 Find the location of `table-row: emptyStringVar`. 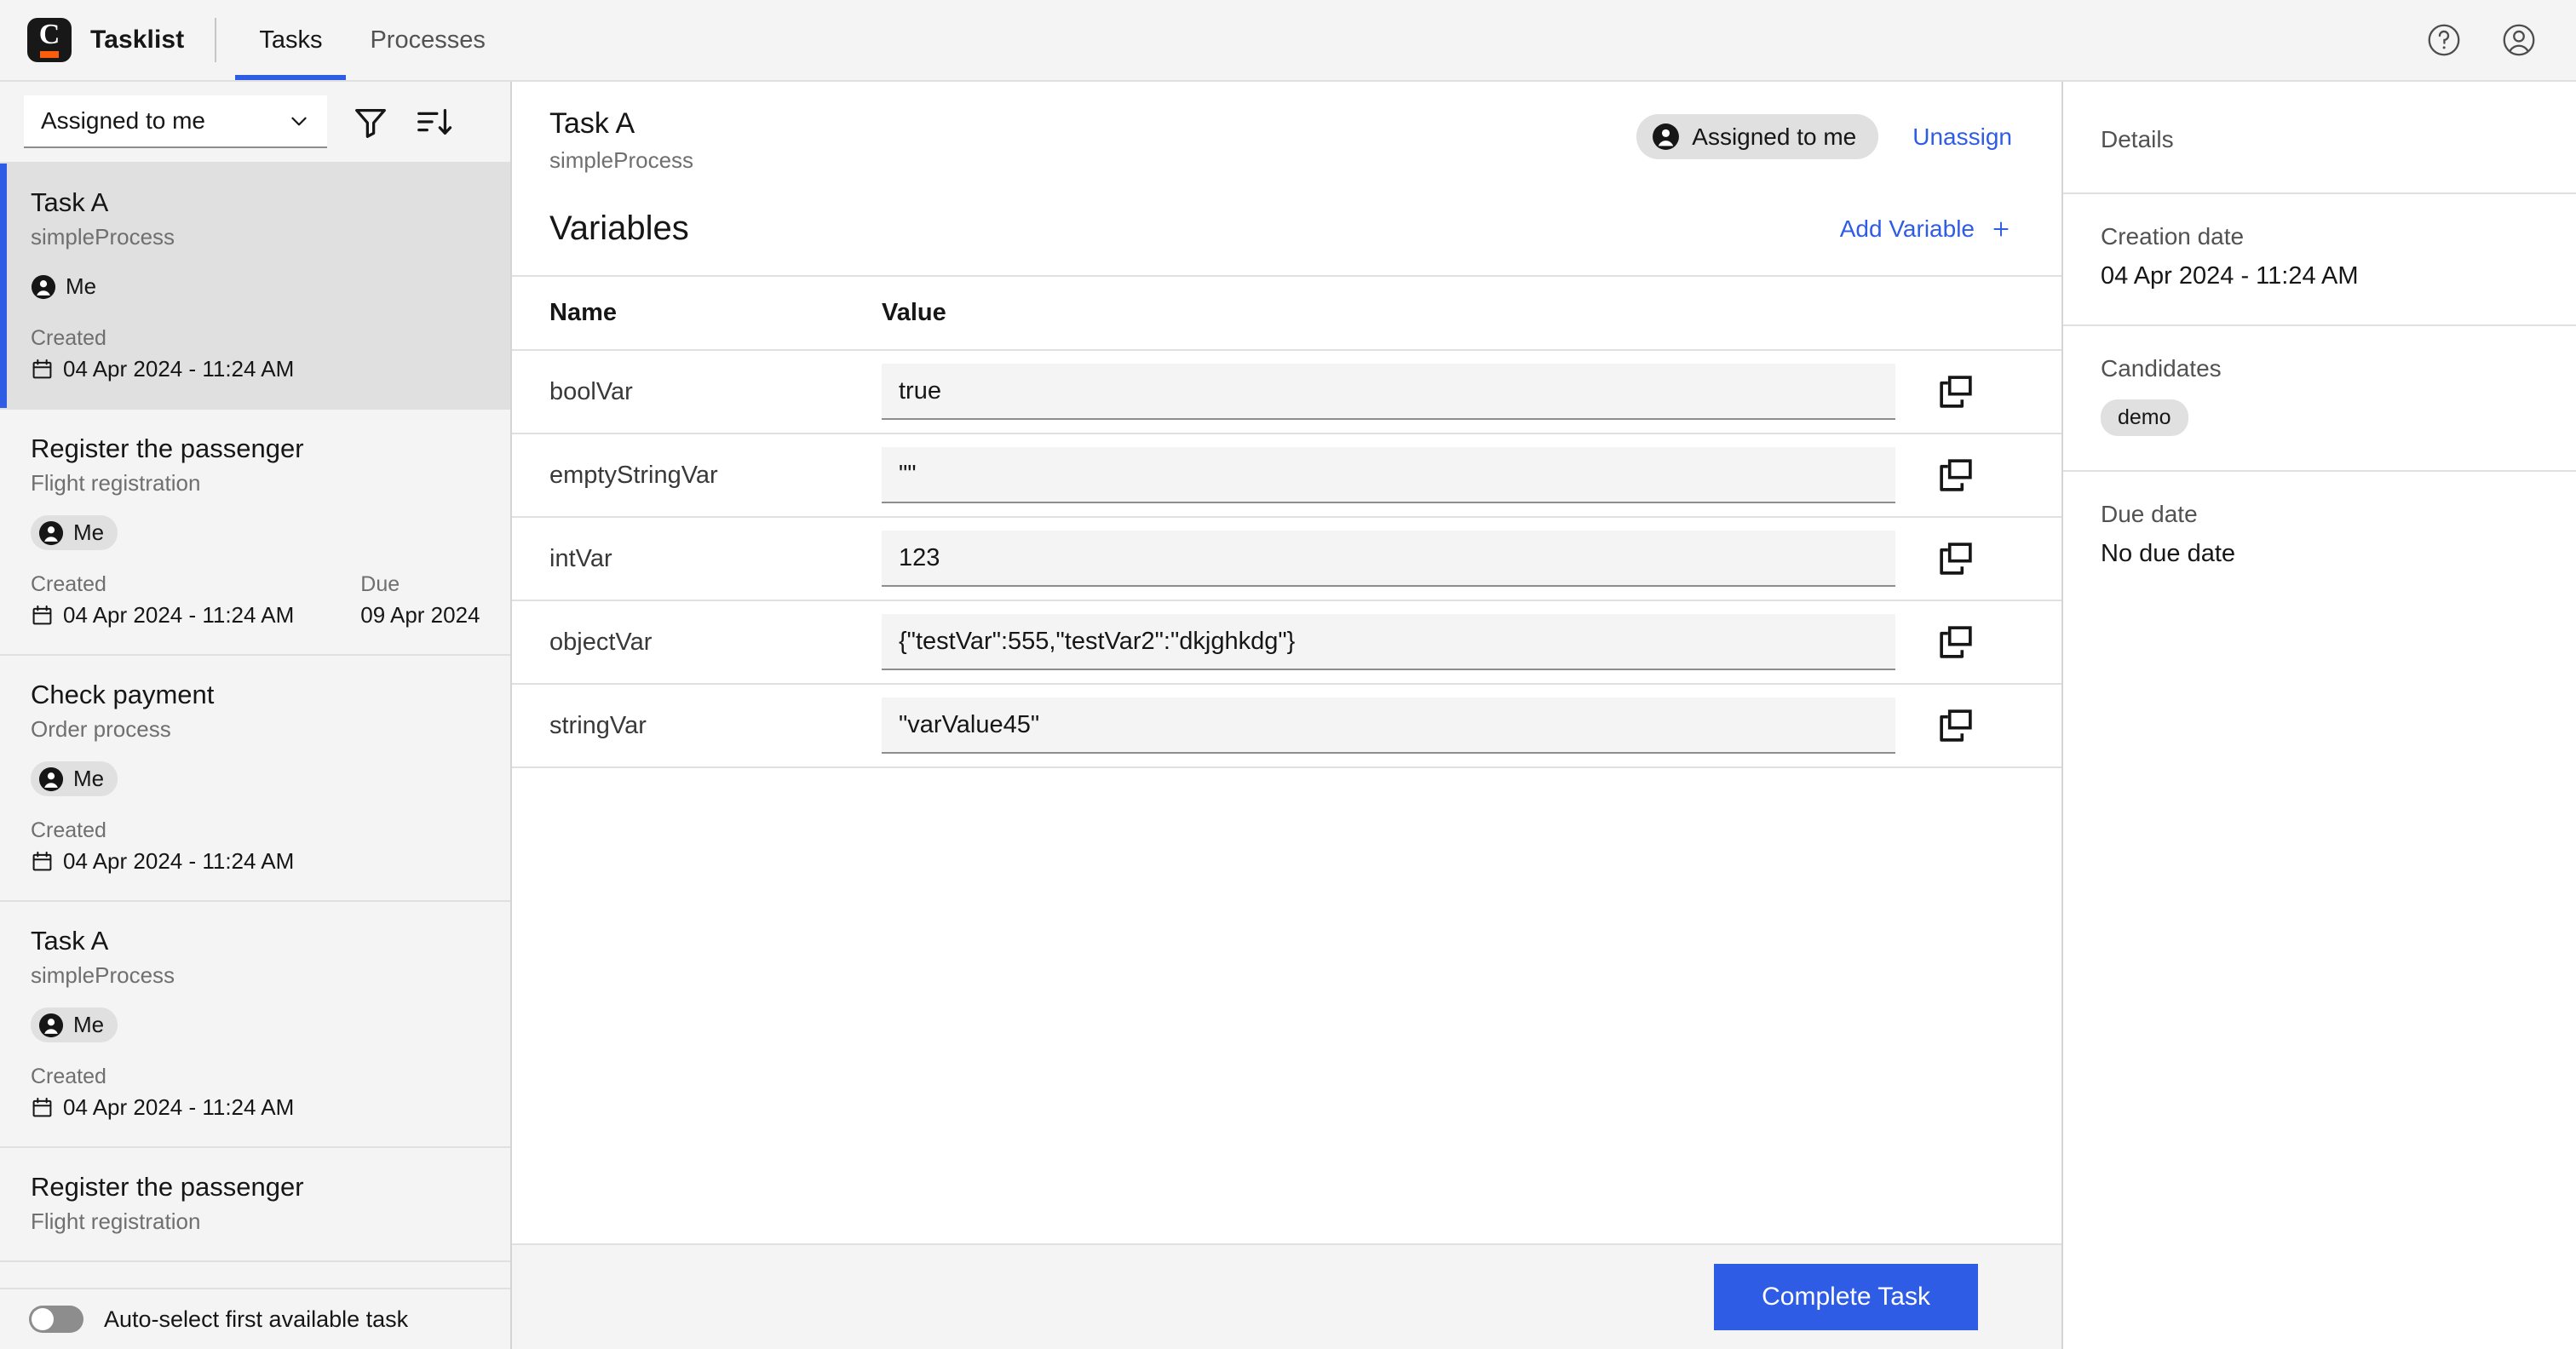

table-row: emptyStringVar is located at coordinates (1287, 476).